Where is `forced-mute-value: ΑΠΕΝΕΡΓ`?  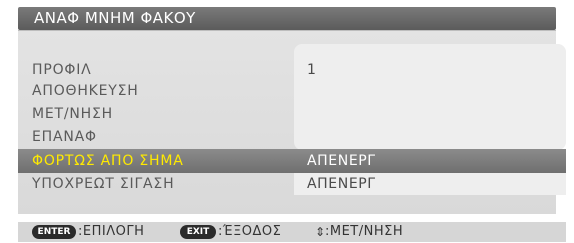 forced-mute-value: ΑΠΕΝΕΡΓ is located at coordinates (341, 184).